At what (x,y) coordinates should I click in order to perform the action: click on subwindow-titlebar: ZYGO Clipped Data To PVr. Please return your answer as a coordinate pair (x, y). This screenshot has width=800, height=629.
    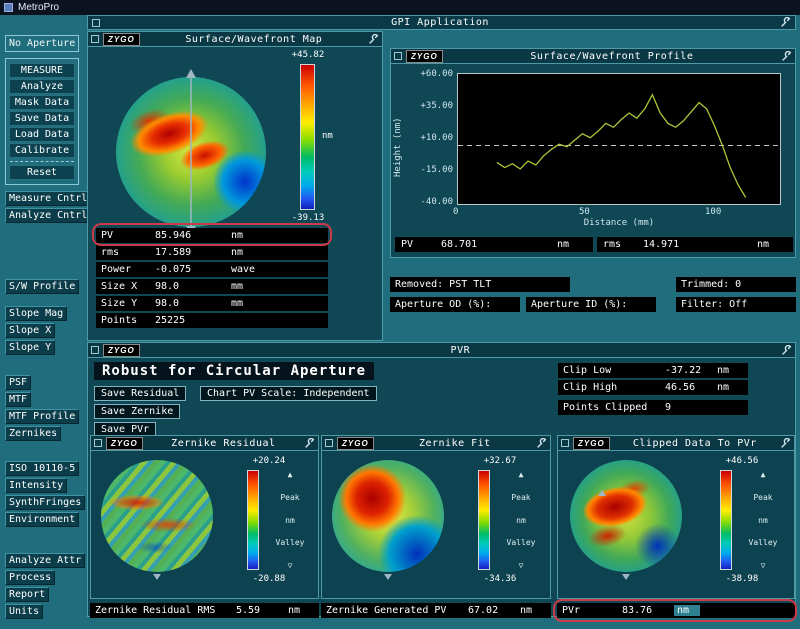
    Looking at the image, I should click on (676, 443).